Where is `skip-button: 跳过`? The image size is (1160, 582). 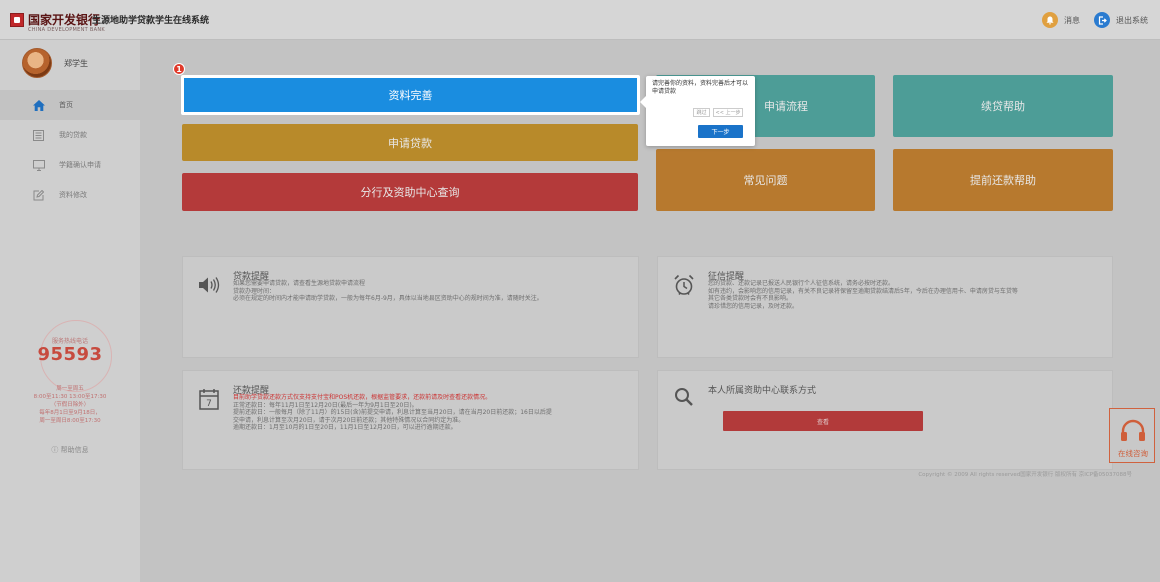
skip-button: 跳过 is located at coordinates (701, 112).